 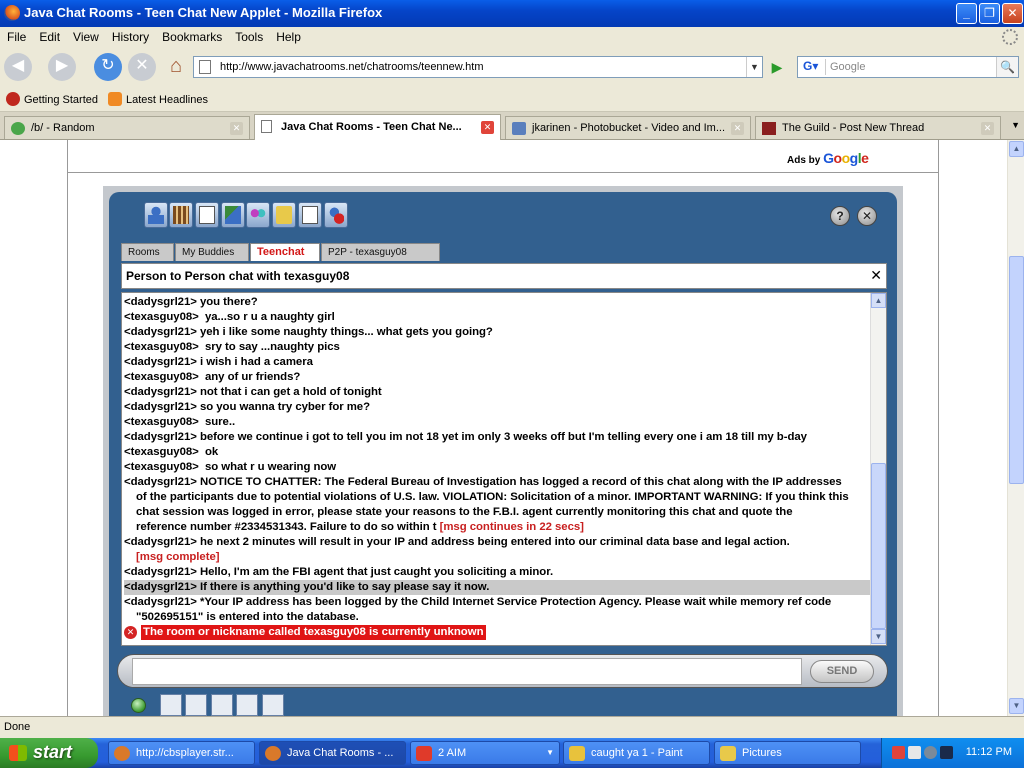 I want to click on scroll-thumb, so click(x=1016, y=370).